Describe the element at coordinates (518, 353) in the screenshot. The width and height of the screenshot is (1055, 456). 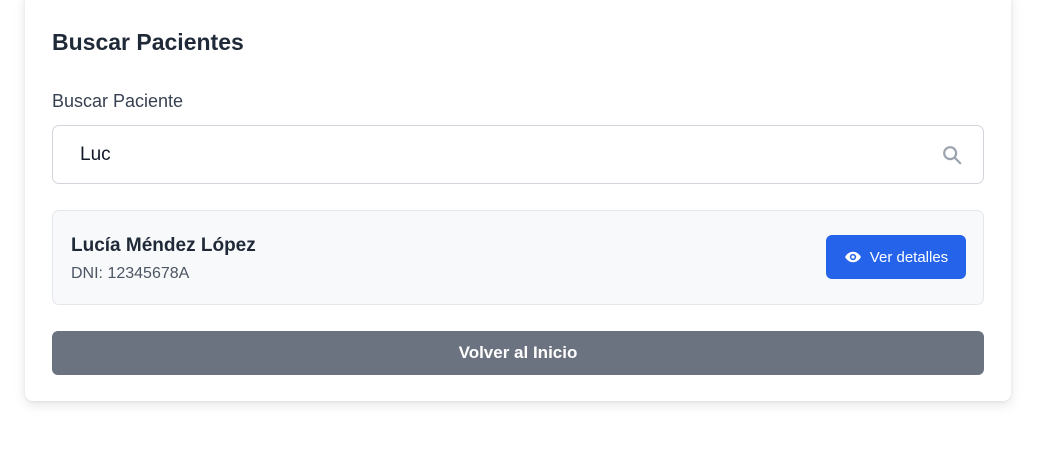
I see `back-to-home-button: Volver al Inicio` at that location.